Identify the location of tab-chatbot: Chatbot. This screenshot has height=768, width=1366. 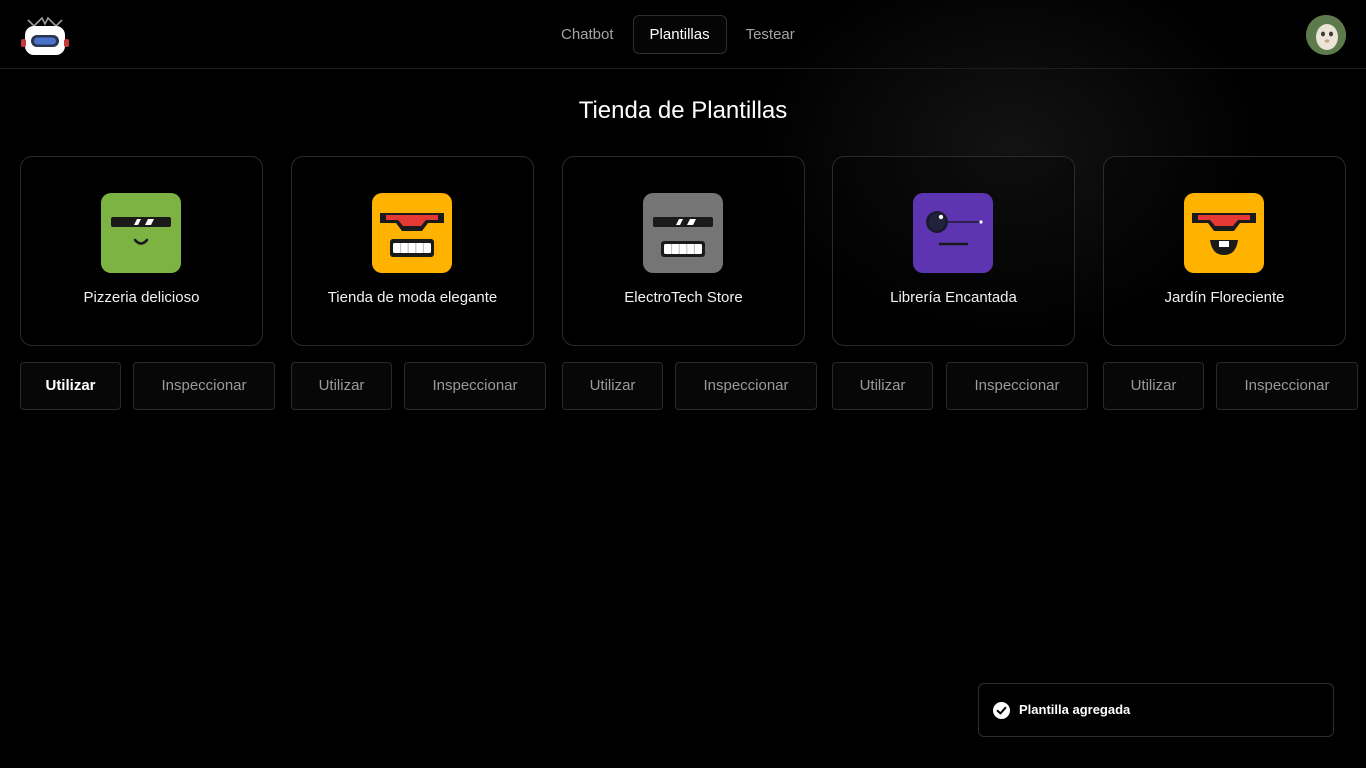
(587, 34).